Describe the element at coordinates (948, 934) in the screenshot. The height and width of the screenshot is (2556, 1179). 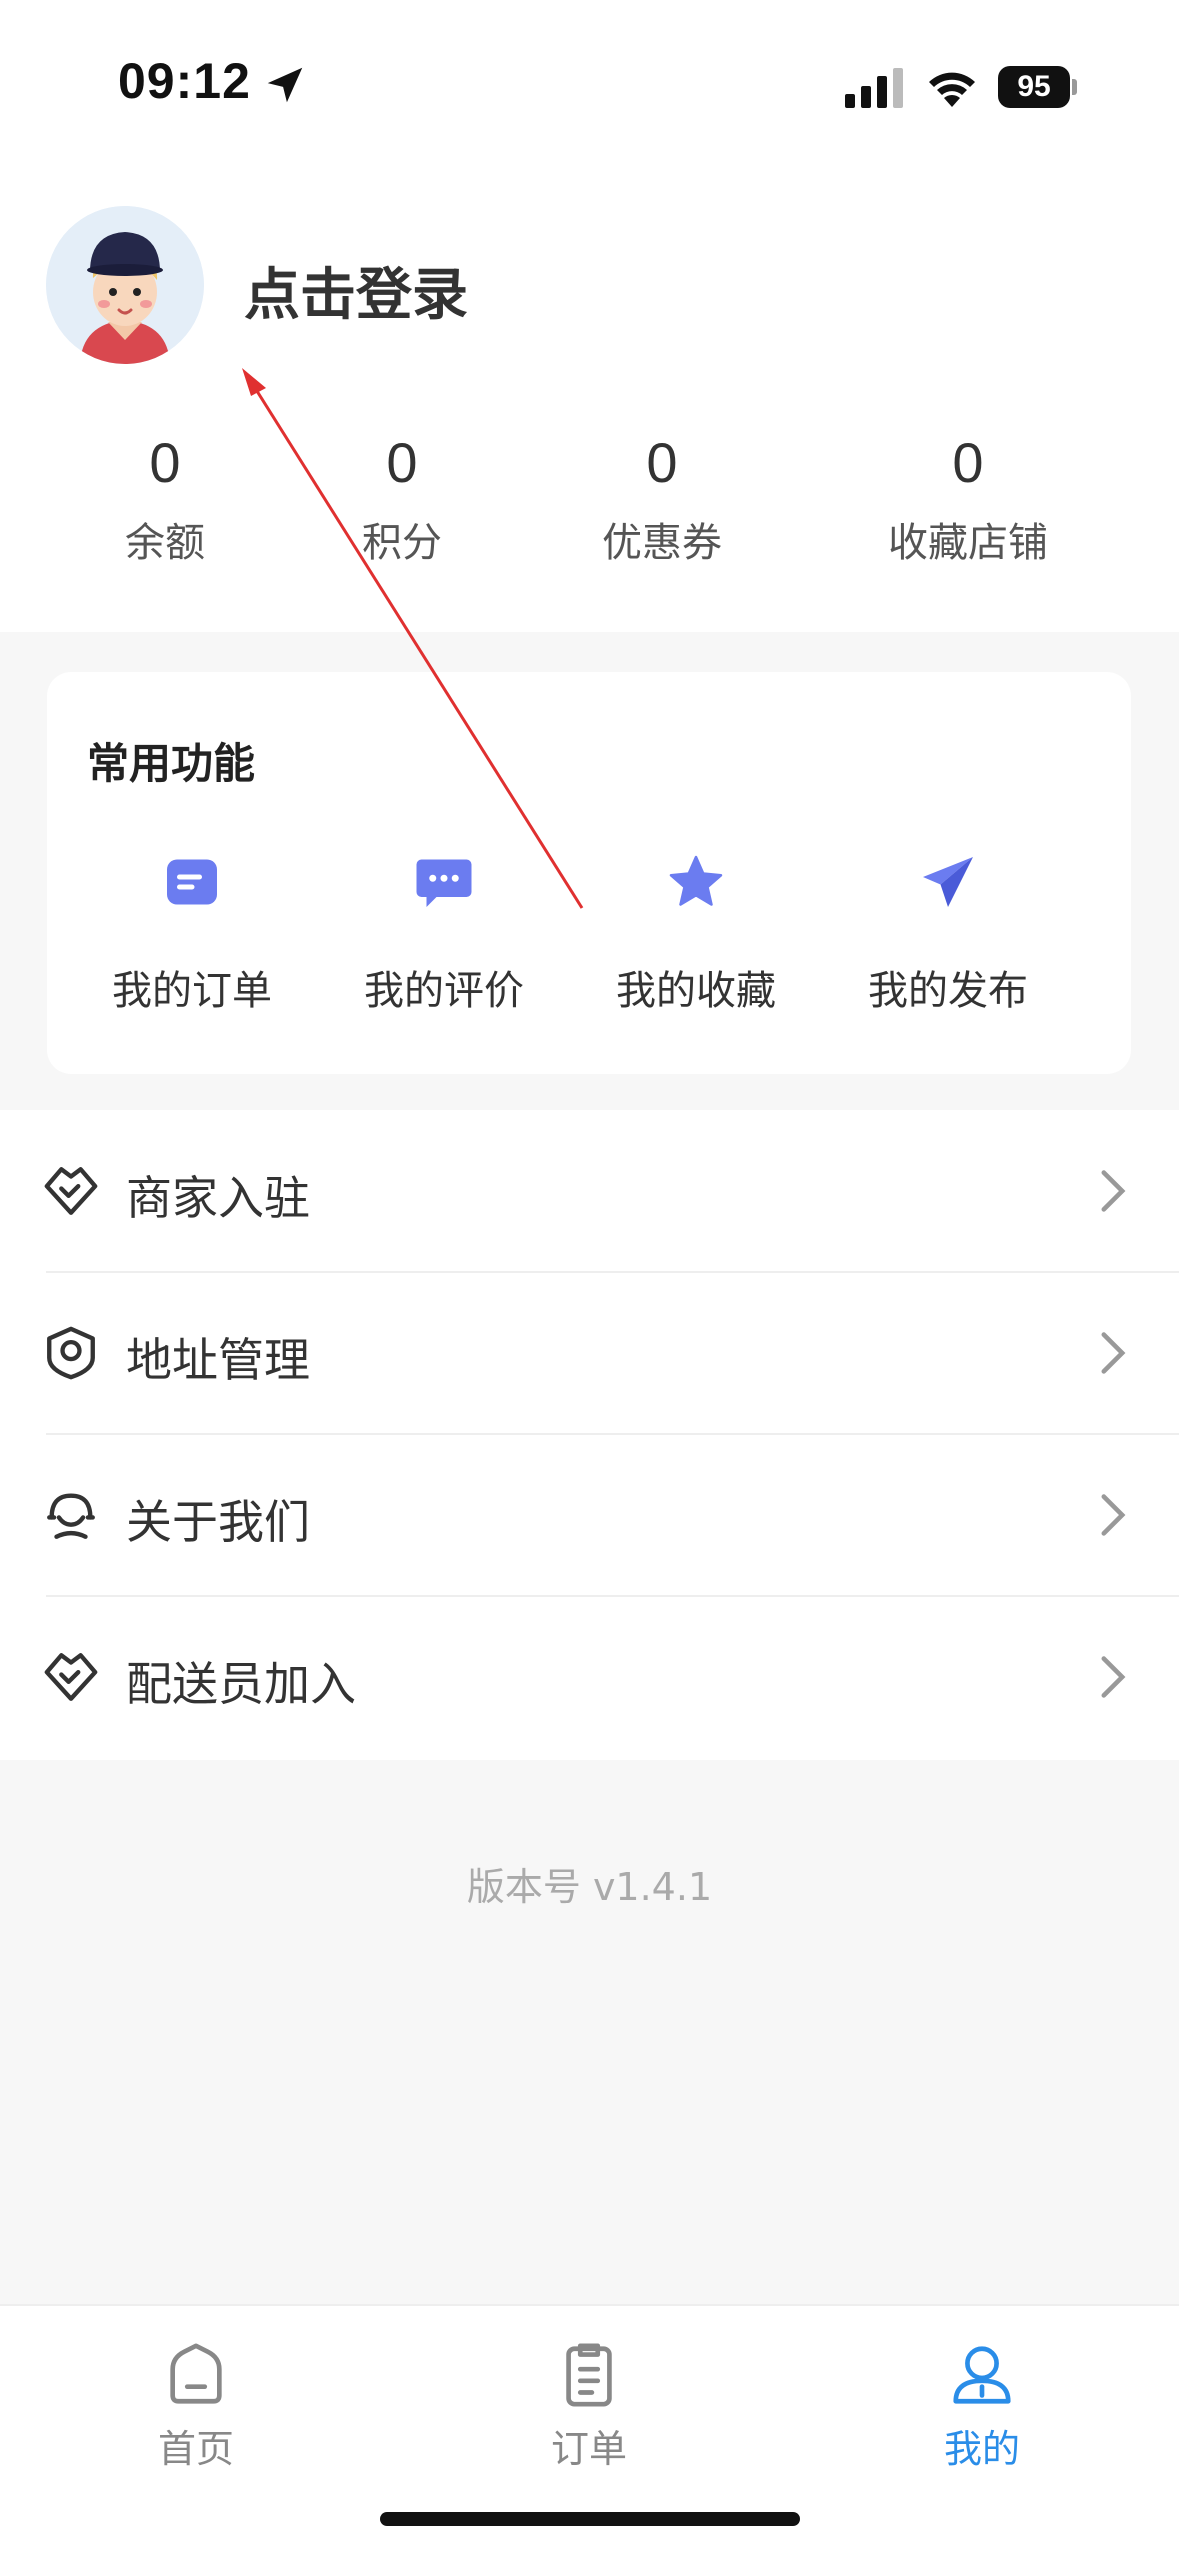
I see `my-posts-button: 我的发布` at that location.